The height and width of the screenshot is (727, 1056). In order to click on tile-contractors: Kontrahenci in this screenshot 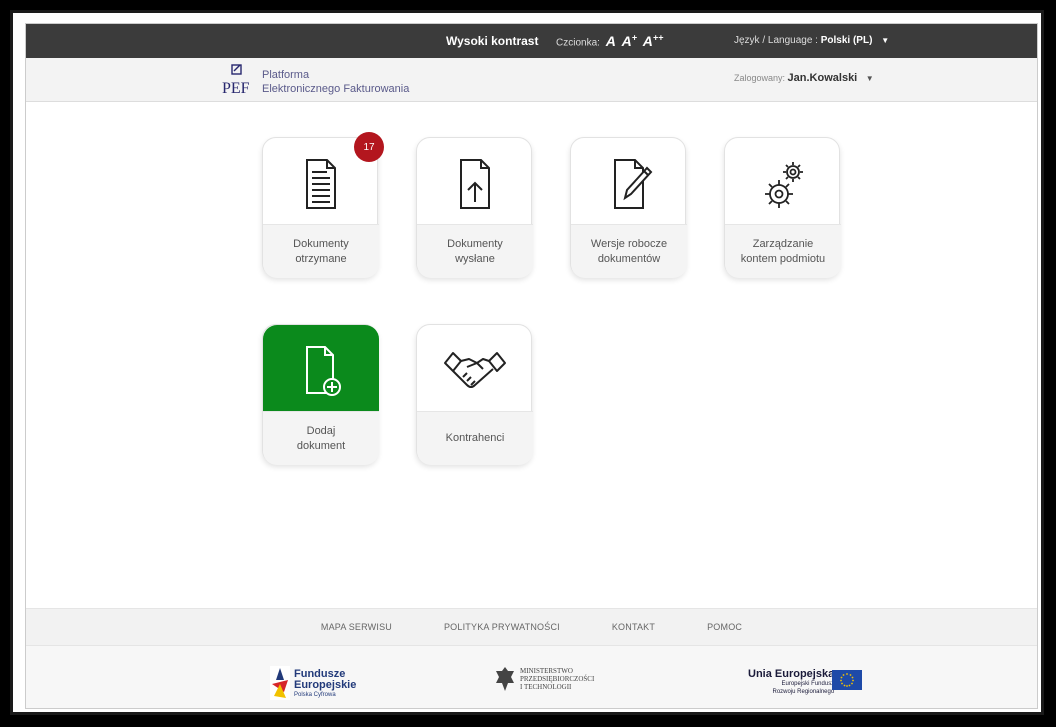, I will do `click(474, 394)`.